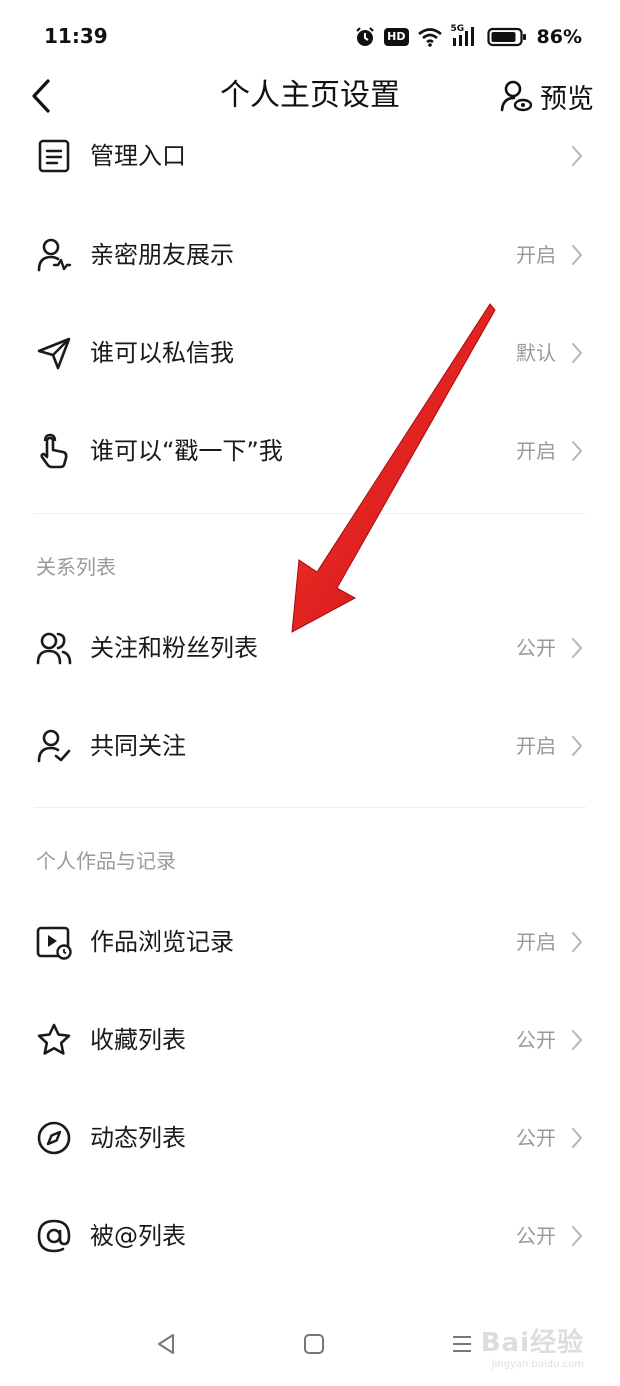 Image resolution: width=620 pixels, height=1386 pixels. I want to click on square-home-icon, so click(314, 1344).